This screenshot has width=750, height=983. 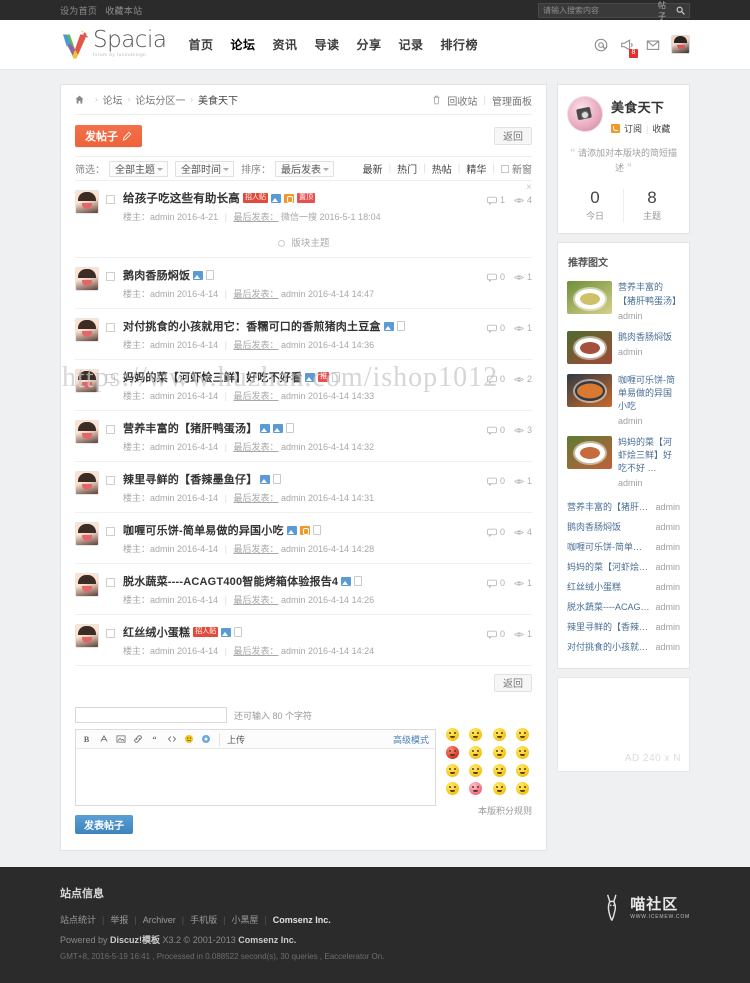 I want to click on recycle-bin-link: 回收站, so click(x=462, y=100).